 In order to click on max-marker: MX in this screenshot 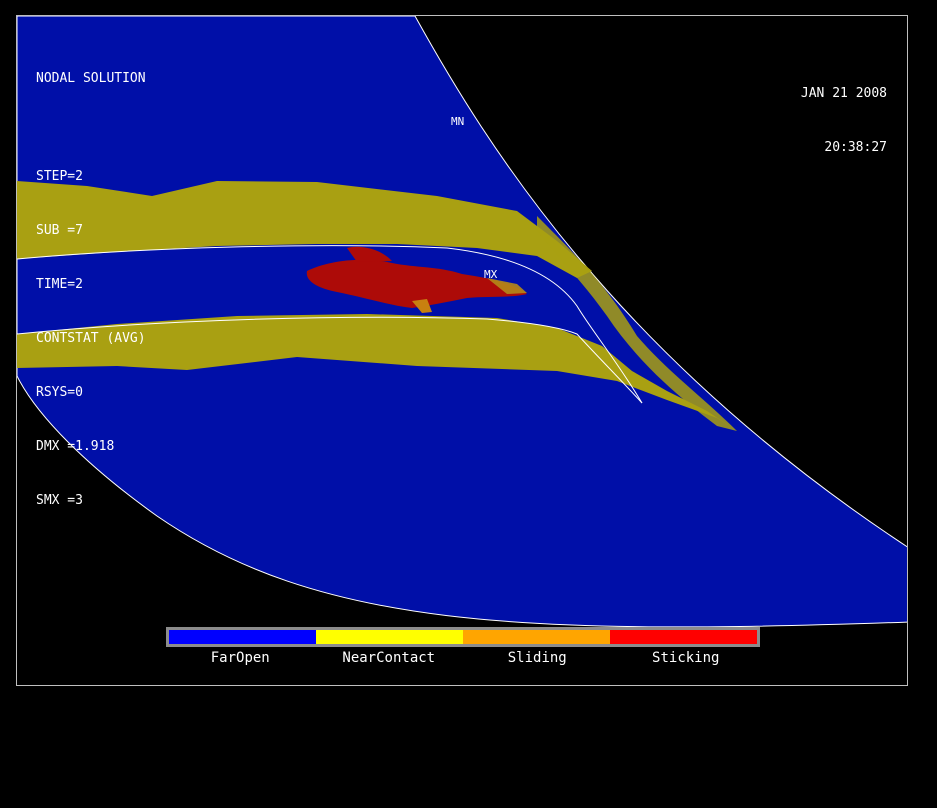, I will do `click(491, 274)`.